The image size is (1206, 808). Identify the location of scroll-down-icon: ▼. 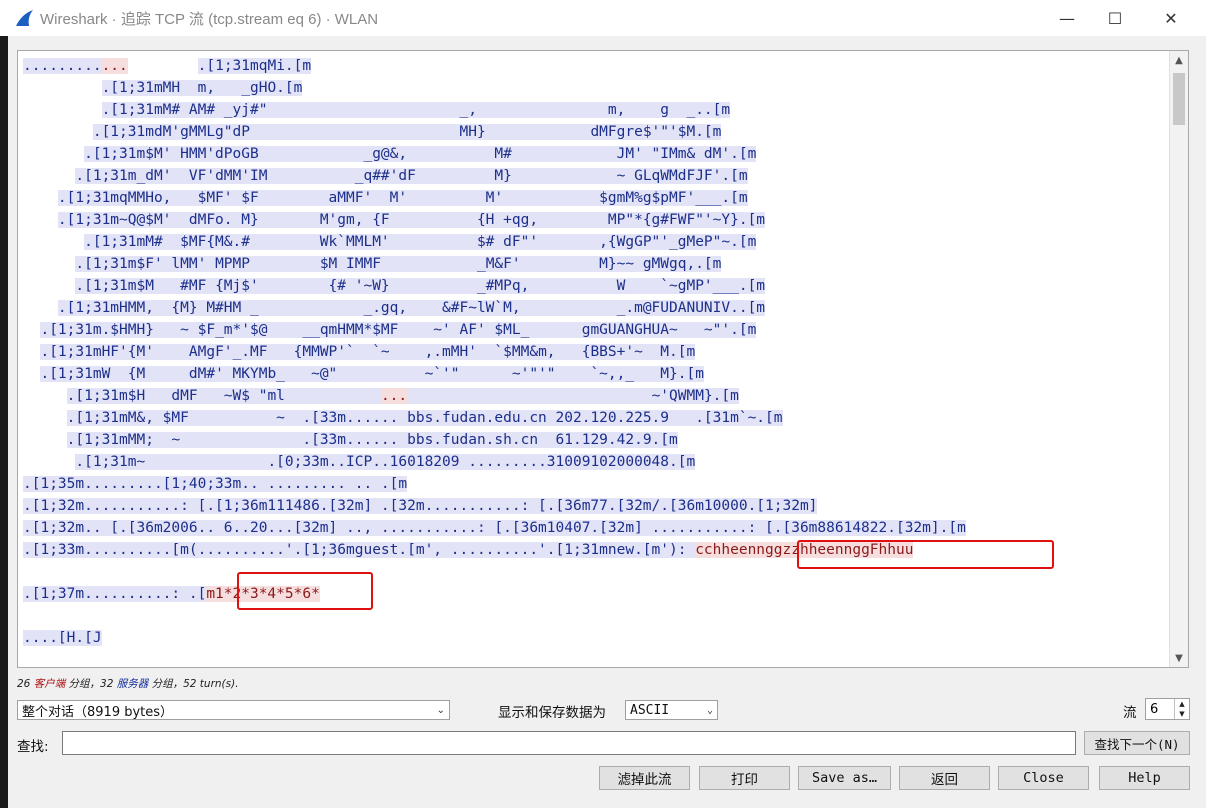
(1179, 658).